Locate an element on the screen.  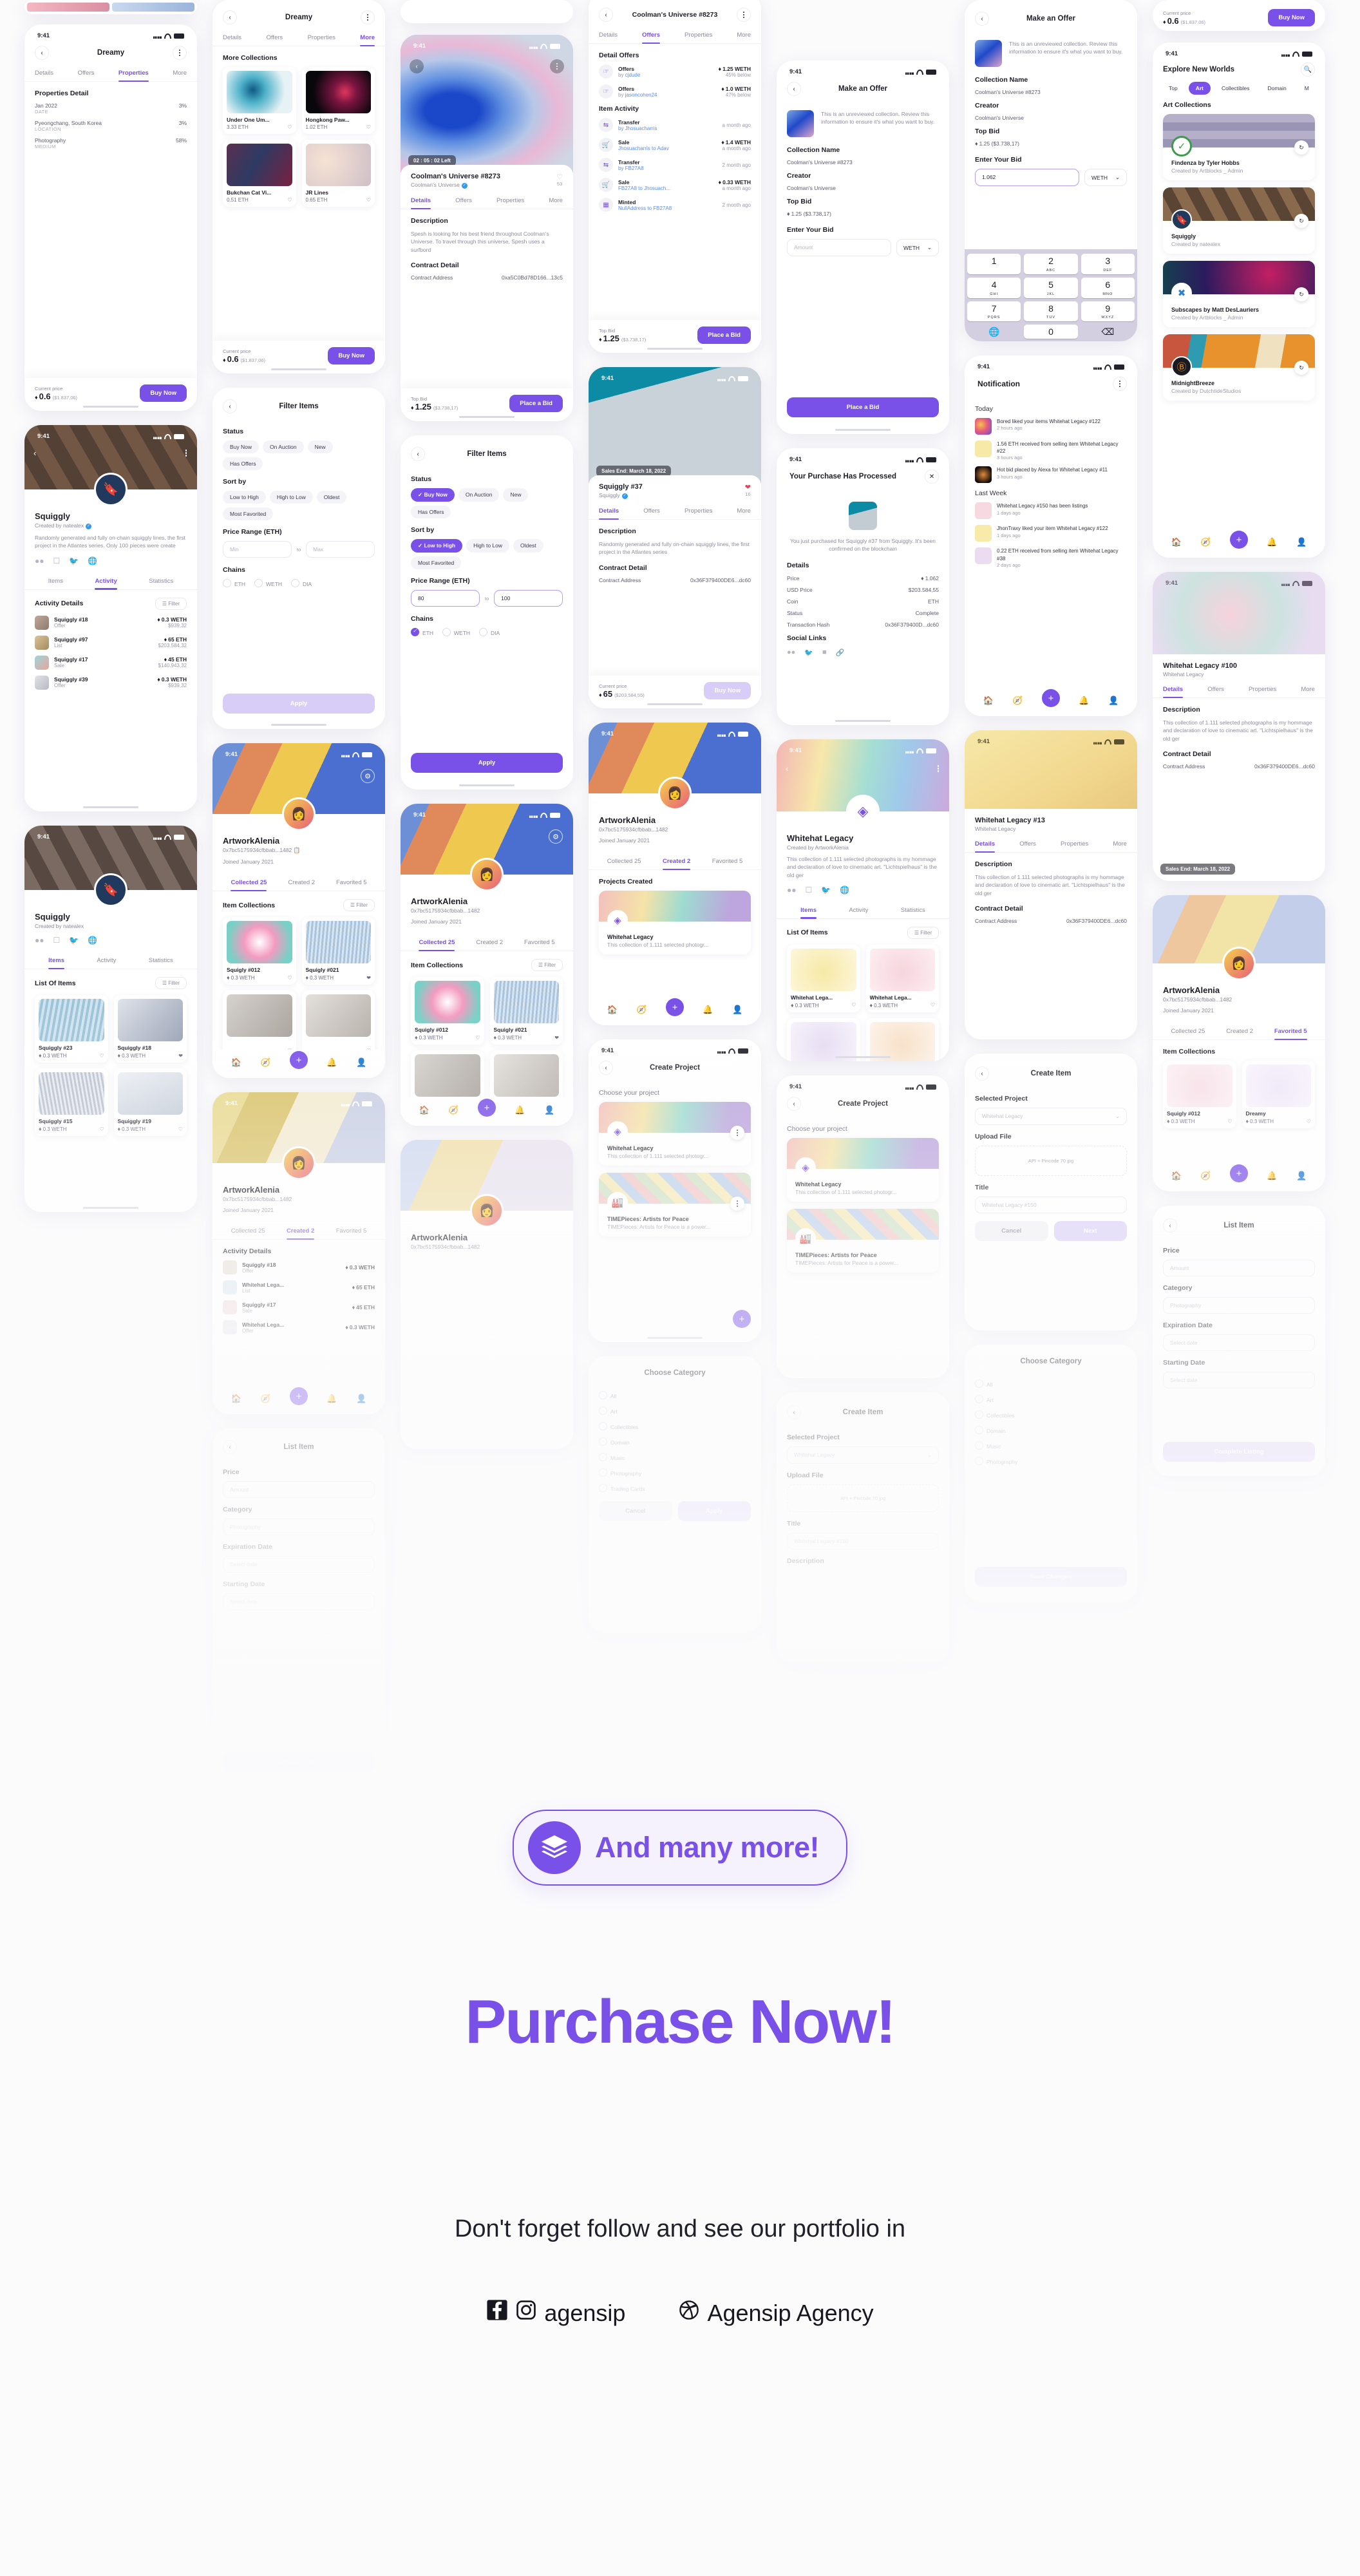
list-item: Hongkong Paw... 1.02 ETH ♡ is located at coordinates (338, 100).